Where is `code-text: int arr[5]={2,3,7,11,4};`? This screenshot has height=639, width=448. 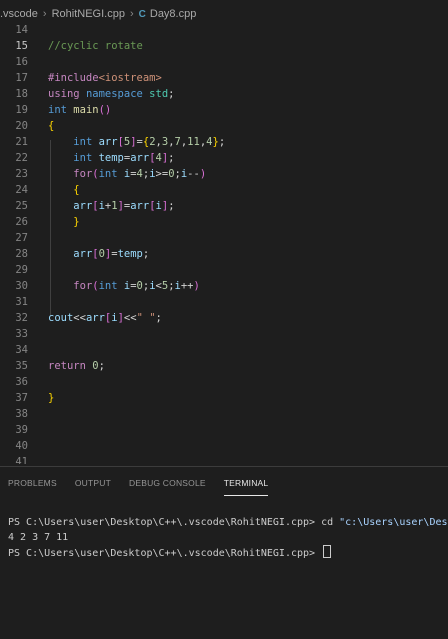 code-text: int arr[5]={2,3,7,11,4}; is located at coordinates (149, 142).